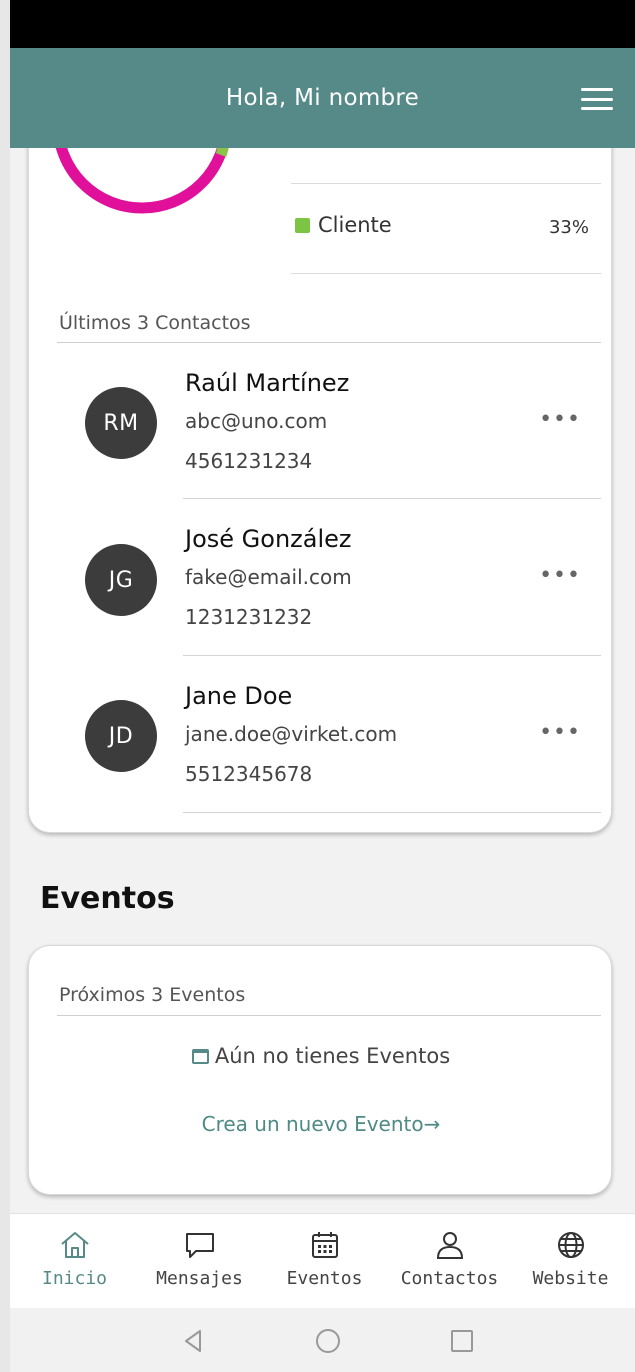  What do you see at coordinates (570, 1261) in the screenshot?
I see `tab-website: Website` at bounding box center [570, 1261].